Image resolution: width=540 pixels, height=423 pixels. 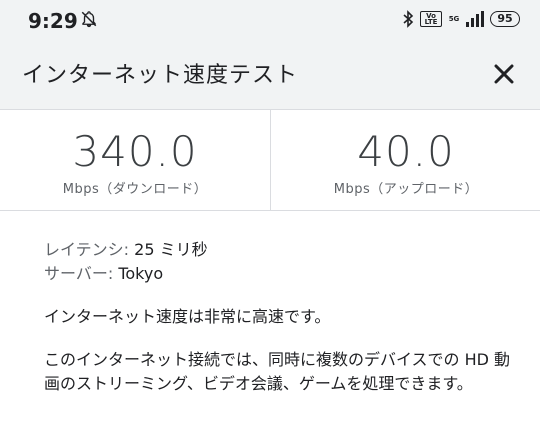 I want to click on details-section: レイテンシ: 25 ミリ秒 サーバー: Tokyo, so click(x=279, y=262).